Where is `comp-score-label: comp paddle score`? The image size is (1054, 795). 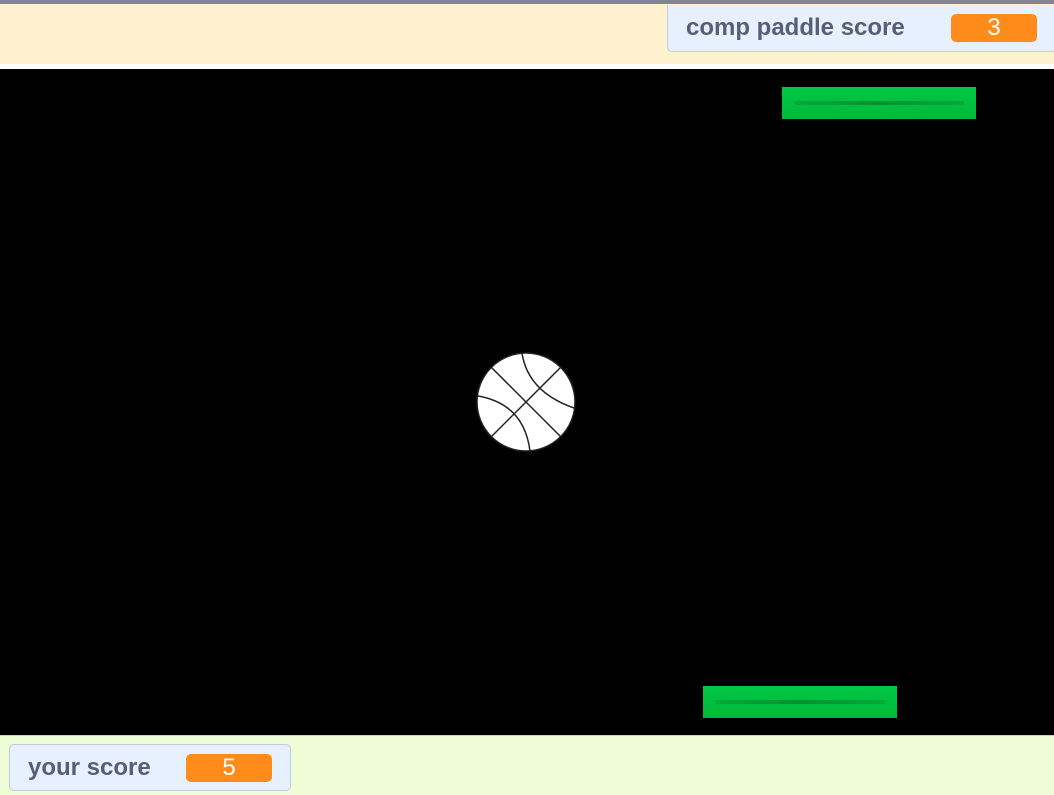 comp-score-label: comp paddle score is located at coordinates (795, 27).